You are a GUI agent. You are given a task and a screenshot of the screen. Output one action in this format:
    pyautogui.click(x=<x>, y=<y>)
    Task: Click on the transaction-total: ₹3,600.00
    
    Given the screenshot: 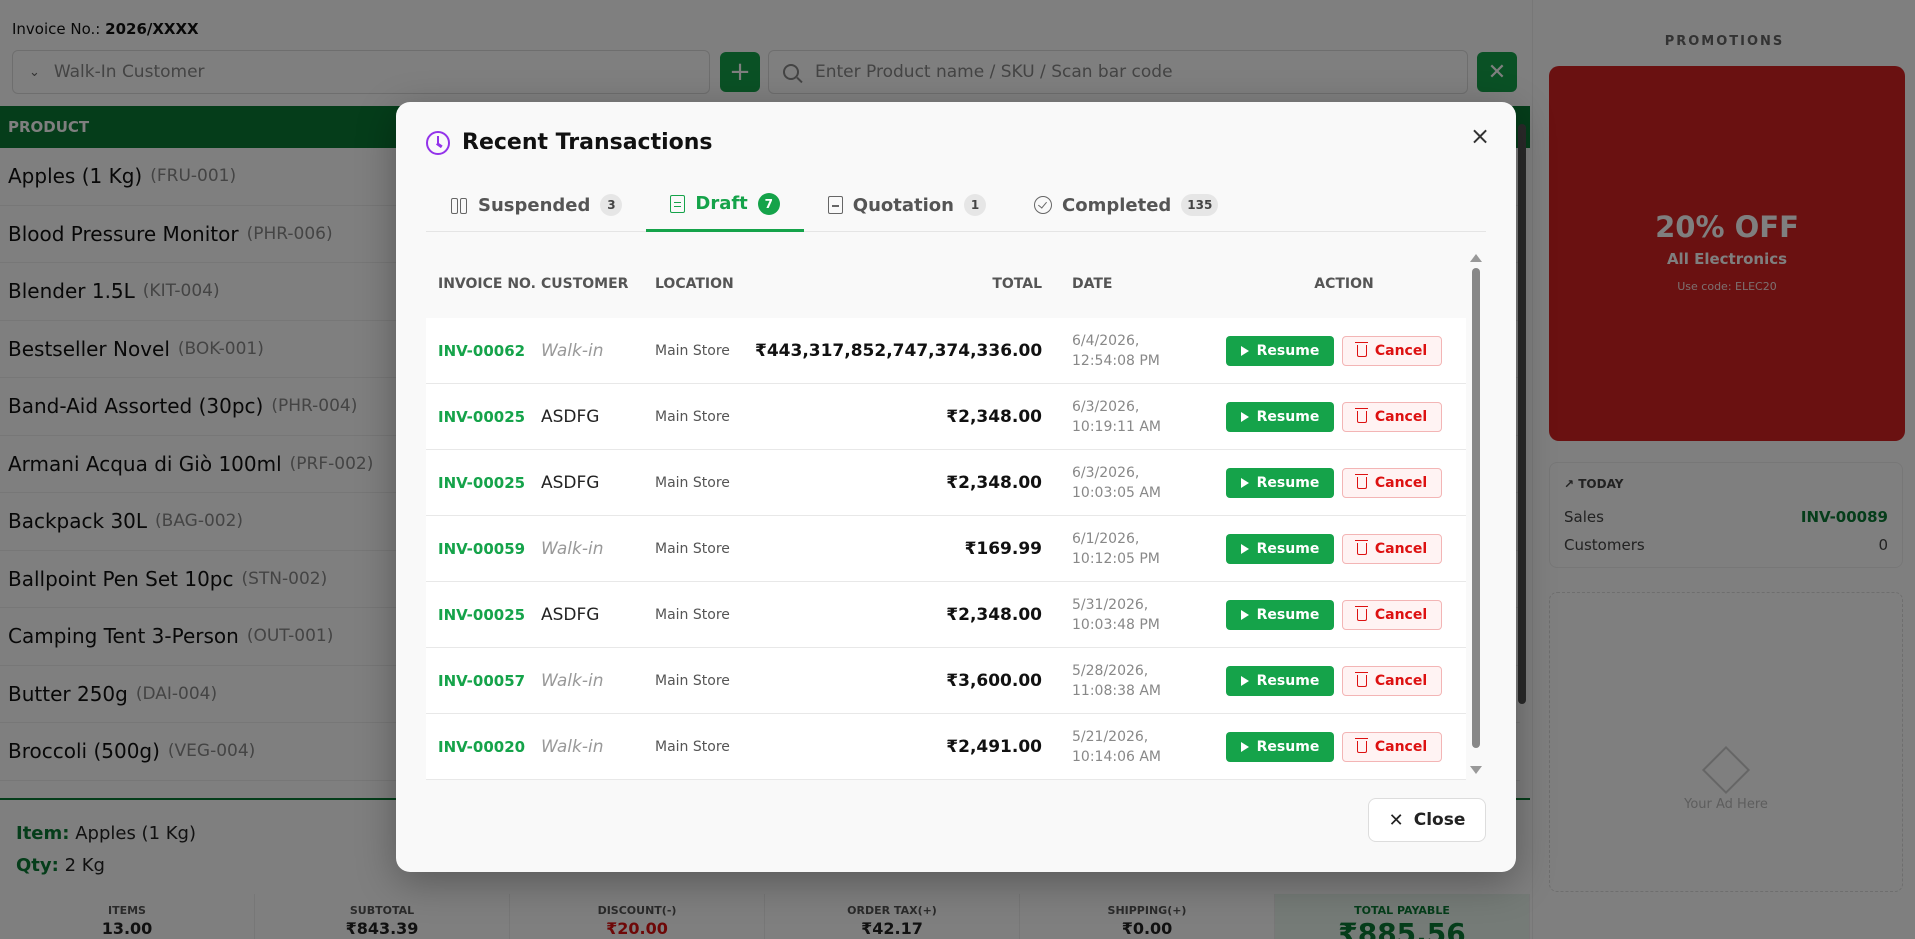 What is the action you would take?
    pyautogui.click(x=994, y=680)
    